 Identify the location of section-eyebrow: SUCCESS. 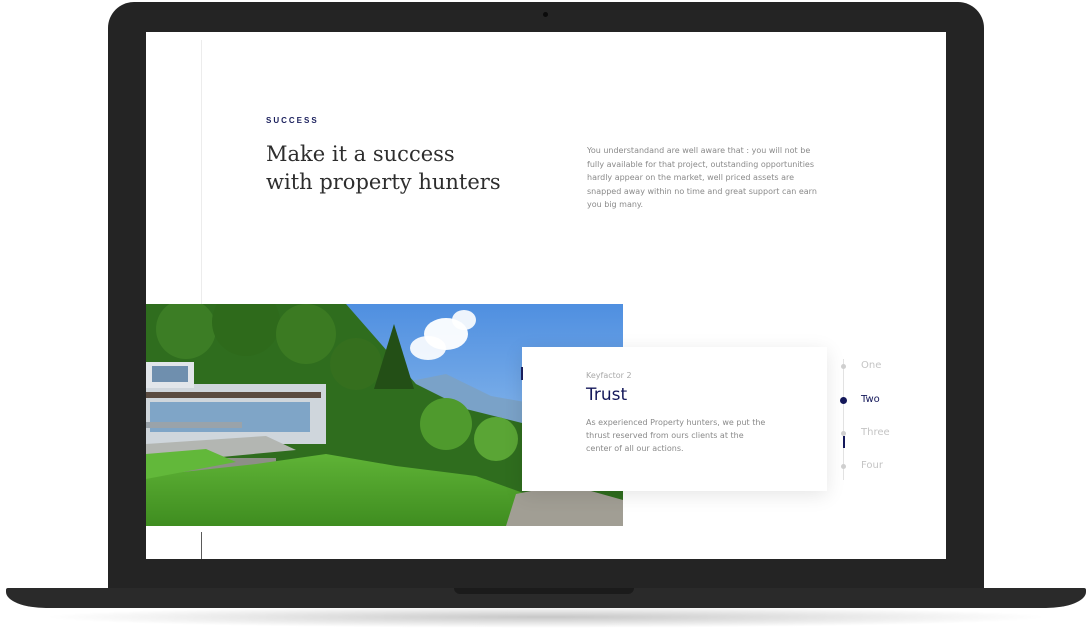
(292, 120).